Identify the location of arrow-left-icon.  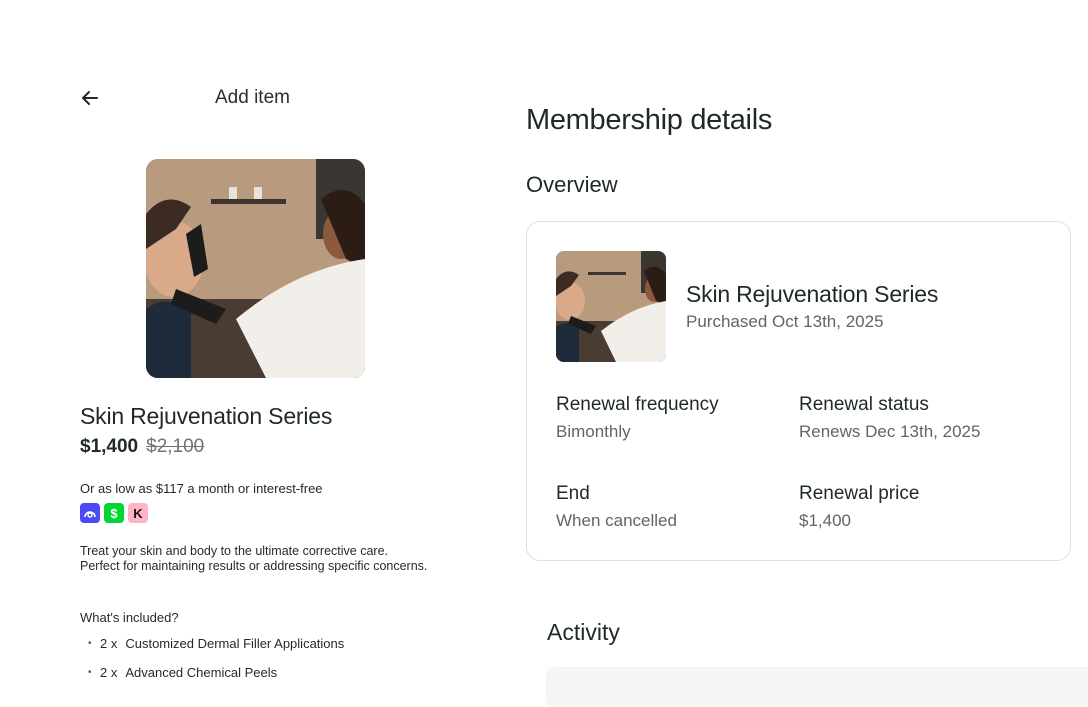
(90, 98).